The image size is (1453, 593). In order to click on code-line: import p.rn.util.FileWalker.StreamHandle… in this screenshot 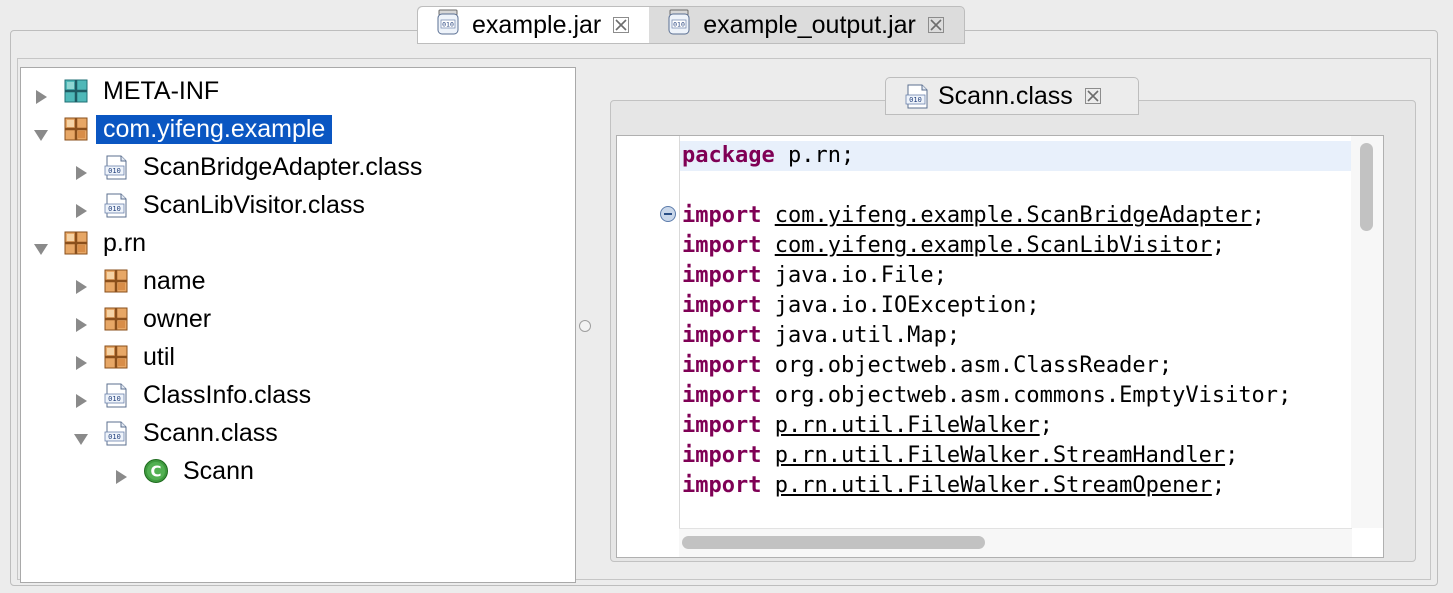, I will do `click(960, 455)`.